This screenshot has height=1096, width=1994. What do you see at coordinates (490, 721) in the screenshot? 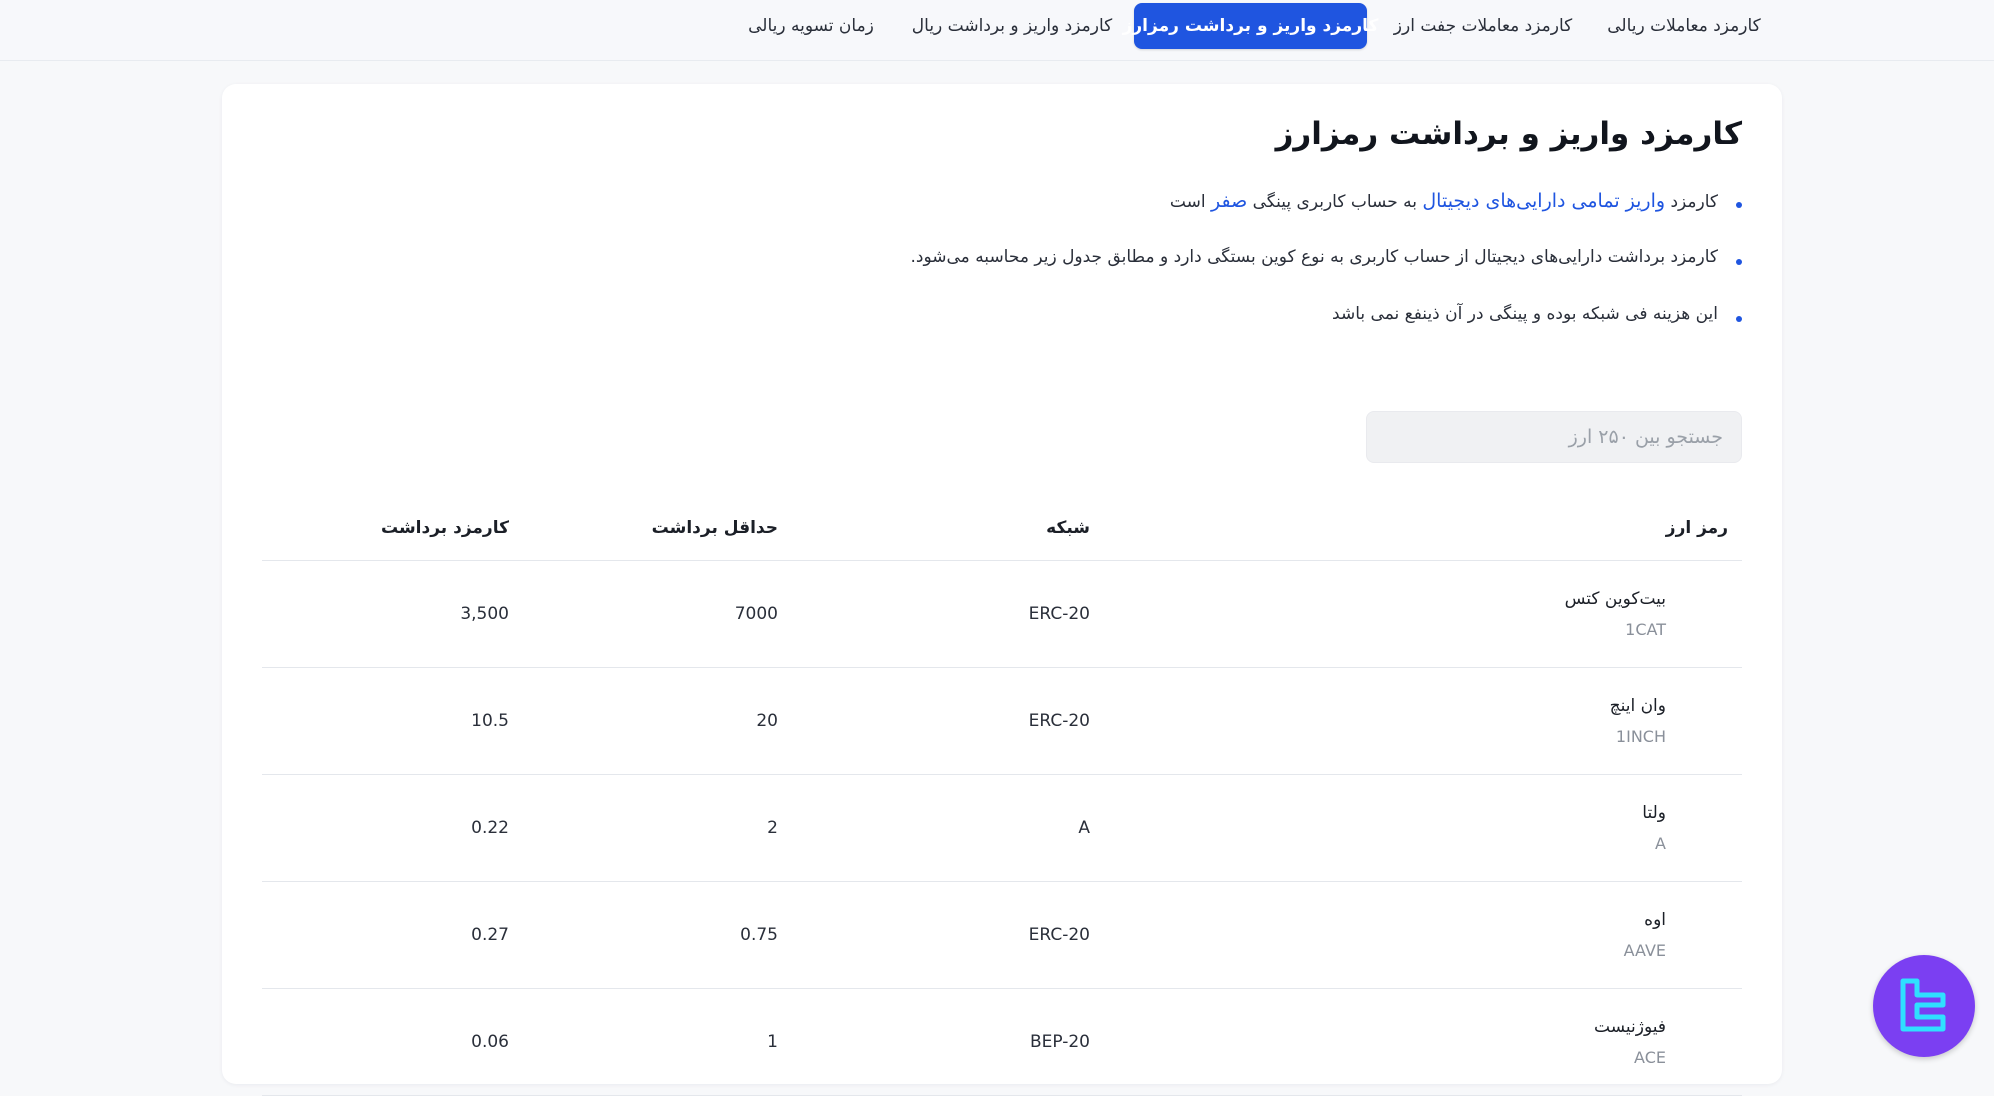
I see `withdraw-fee-cell: 10.5` at bounding box center [490, 721].